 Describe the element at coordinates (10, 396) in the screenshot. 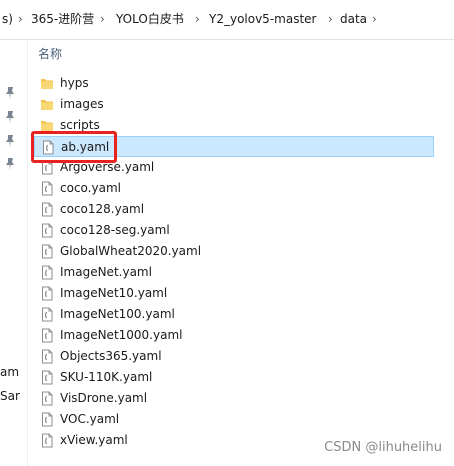

I see `nav-item-label: Sar` at that location.